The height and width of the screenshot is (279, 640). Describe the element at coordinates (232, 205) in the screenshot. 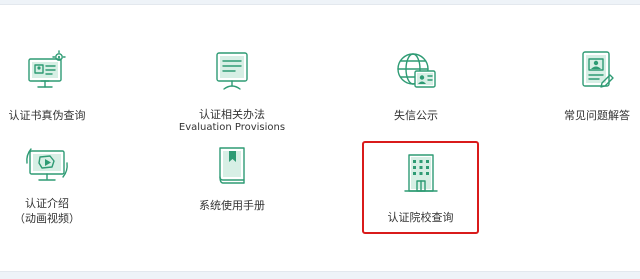

I see `tile-label: 系统使用手册` at that location.